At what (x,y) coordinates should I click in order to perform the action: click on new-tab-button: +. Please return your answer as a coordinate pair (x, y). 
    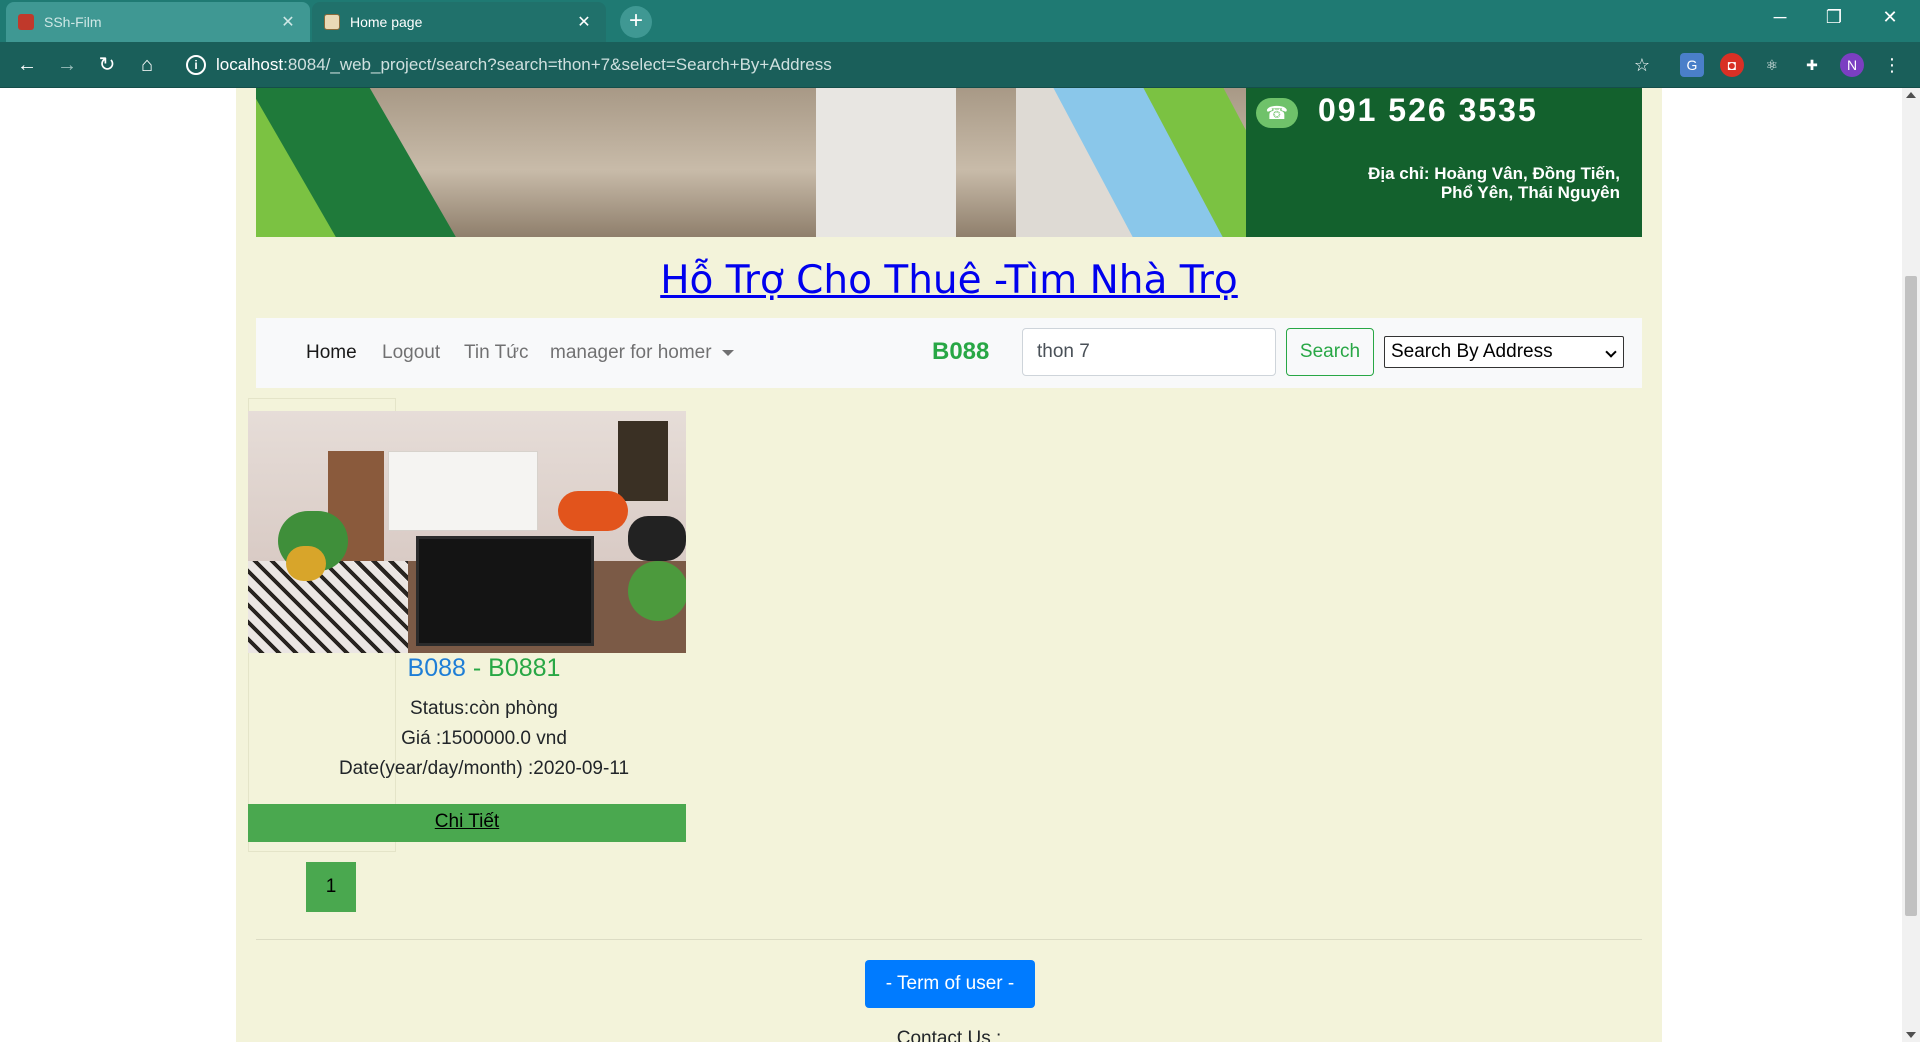
    Looking at the image, I should click on (636, 22).